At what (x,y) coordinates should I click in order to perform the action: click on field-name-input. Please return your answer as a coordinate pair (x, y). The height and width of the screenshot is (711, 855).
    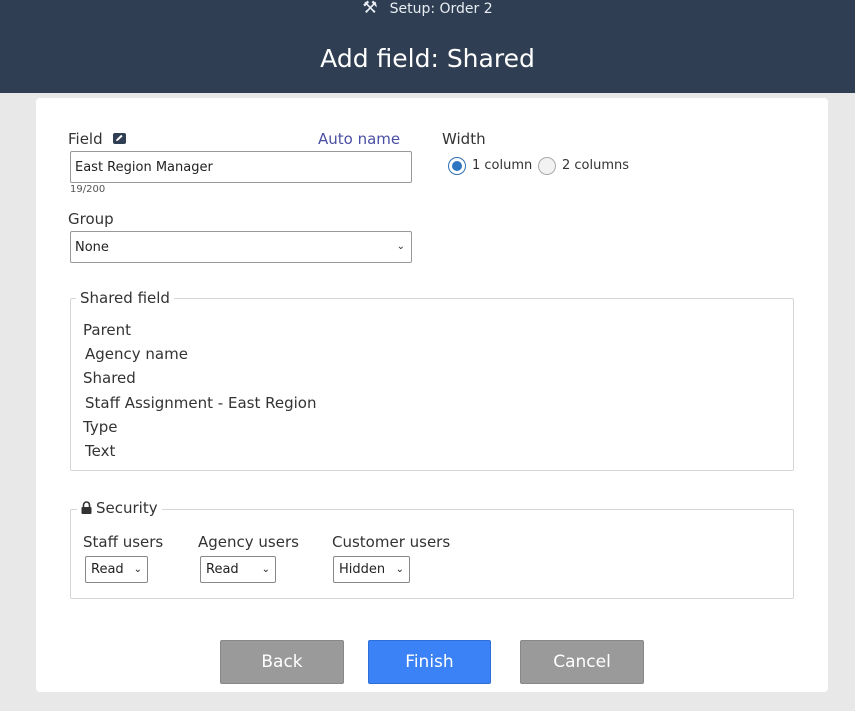
    Looking at the image, I should click on (241, 167).